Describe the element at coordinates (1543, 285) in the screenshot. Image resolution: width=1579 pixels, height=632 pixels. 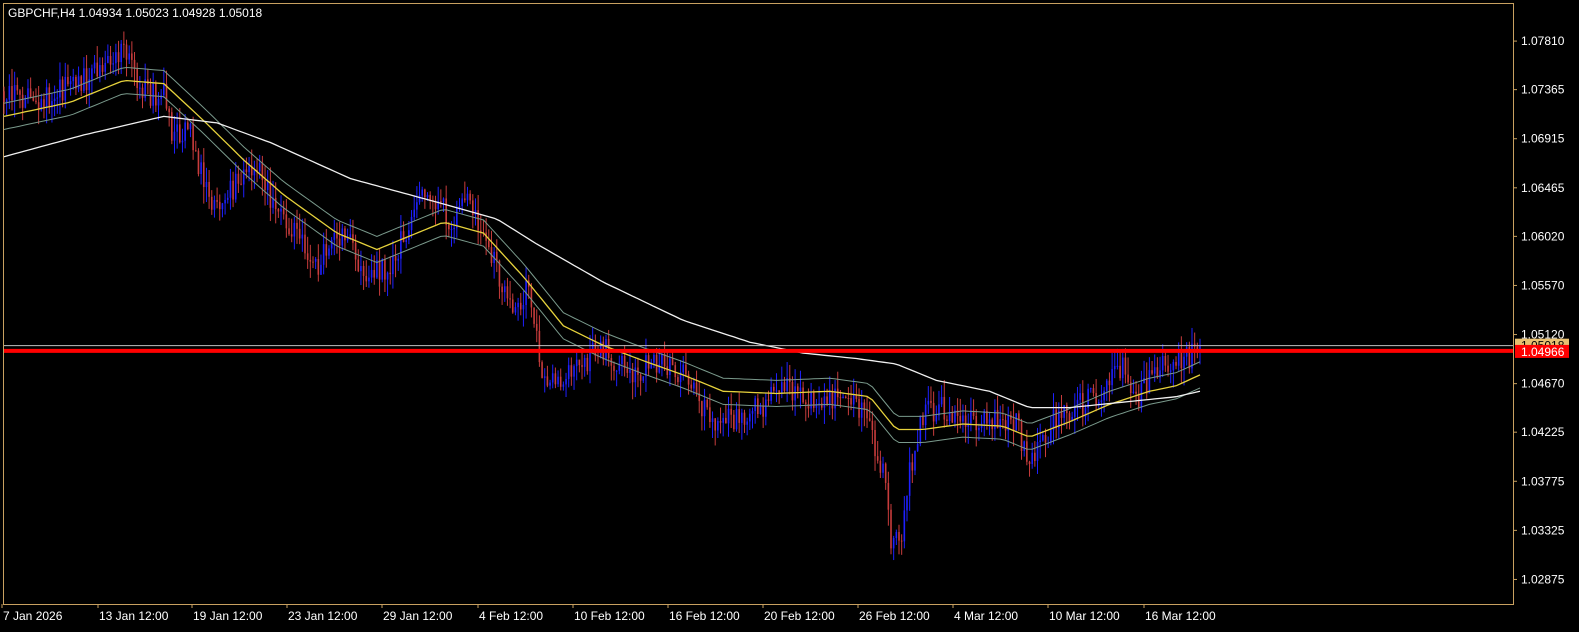
I see `y-tick-label: 1.05570` at that location.